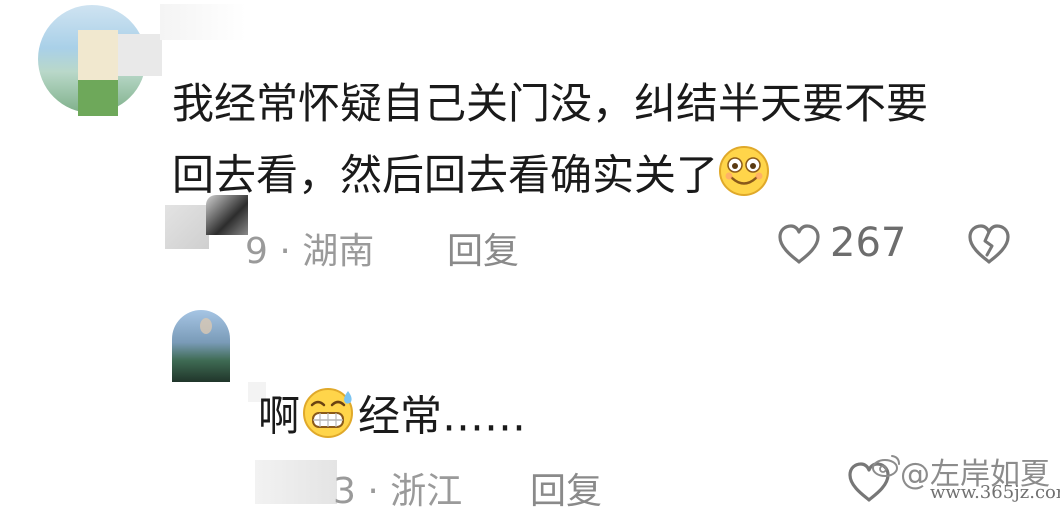 This screenshot has width=1060, height=514. I want to click on comment-meta: 3 · 浙江, so click(397, 488).